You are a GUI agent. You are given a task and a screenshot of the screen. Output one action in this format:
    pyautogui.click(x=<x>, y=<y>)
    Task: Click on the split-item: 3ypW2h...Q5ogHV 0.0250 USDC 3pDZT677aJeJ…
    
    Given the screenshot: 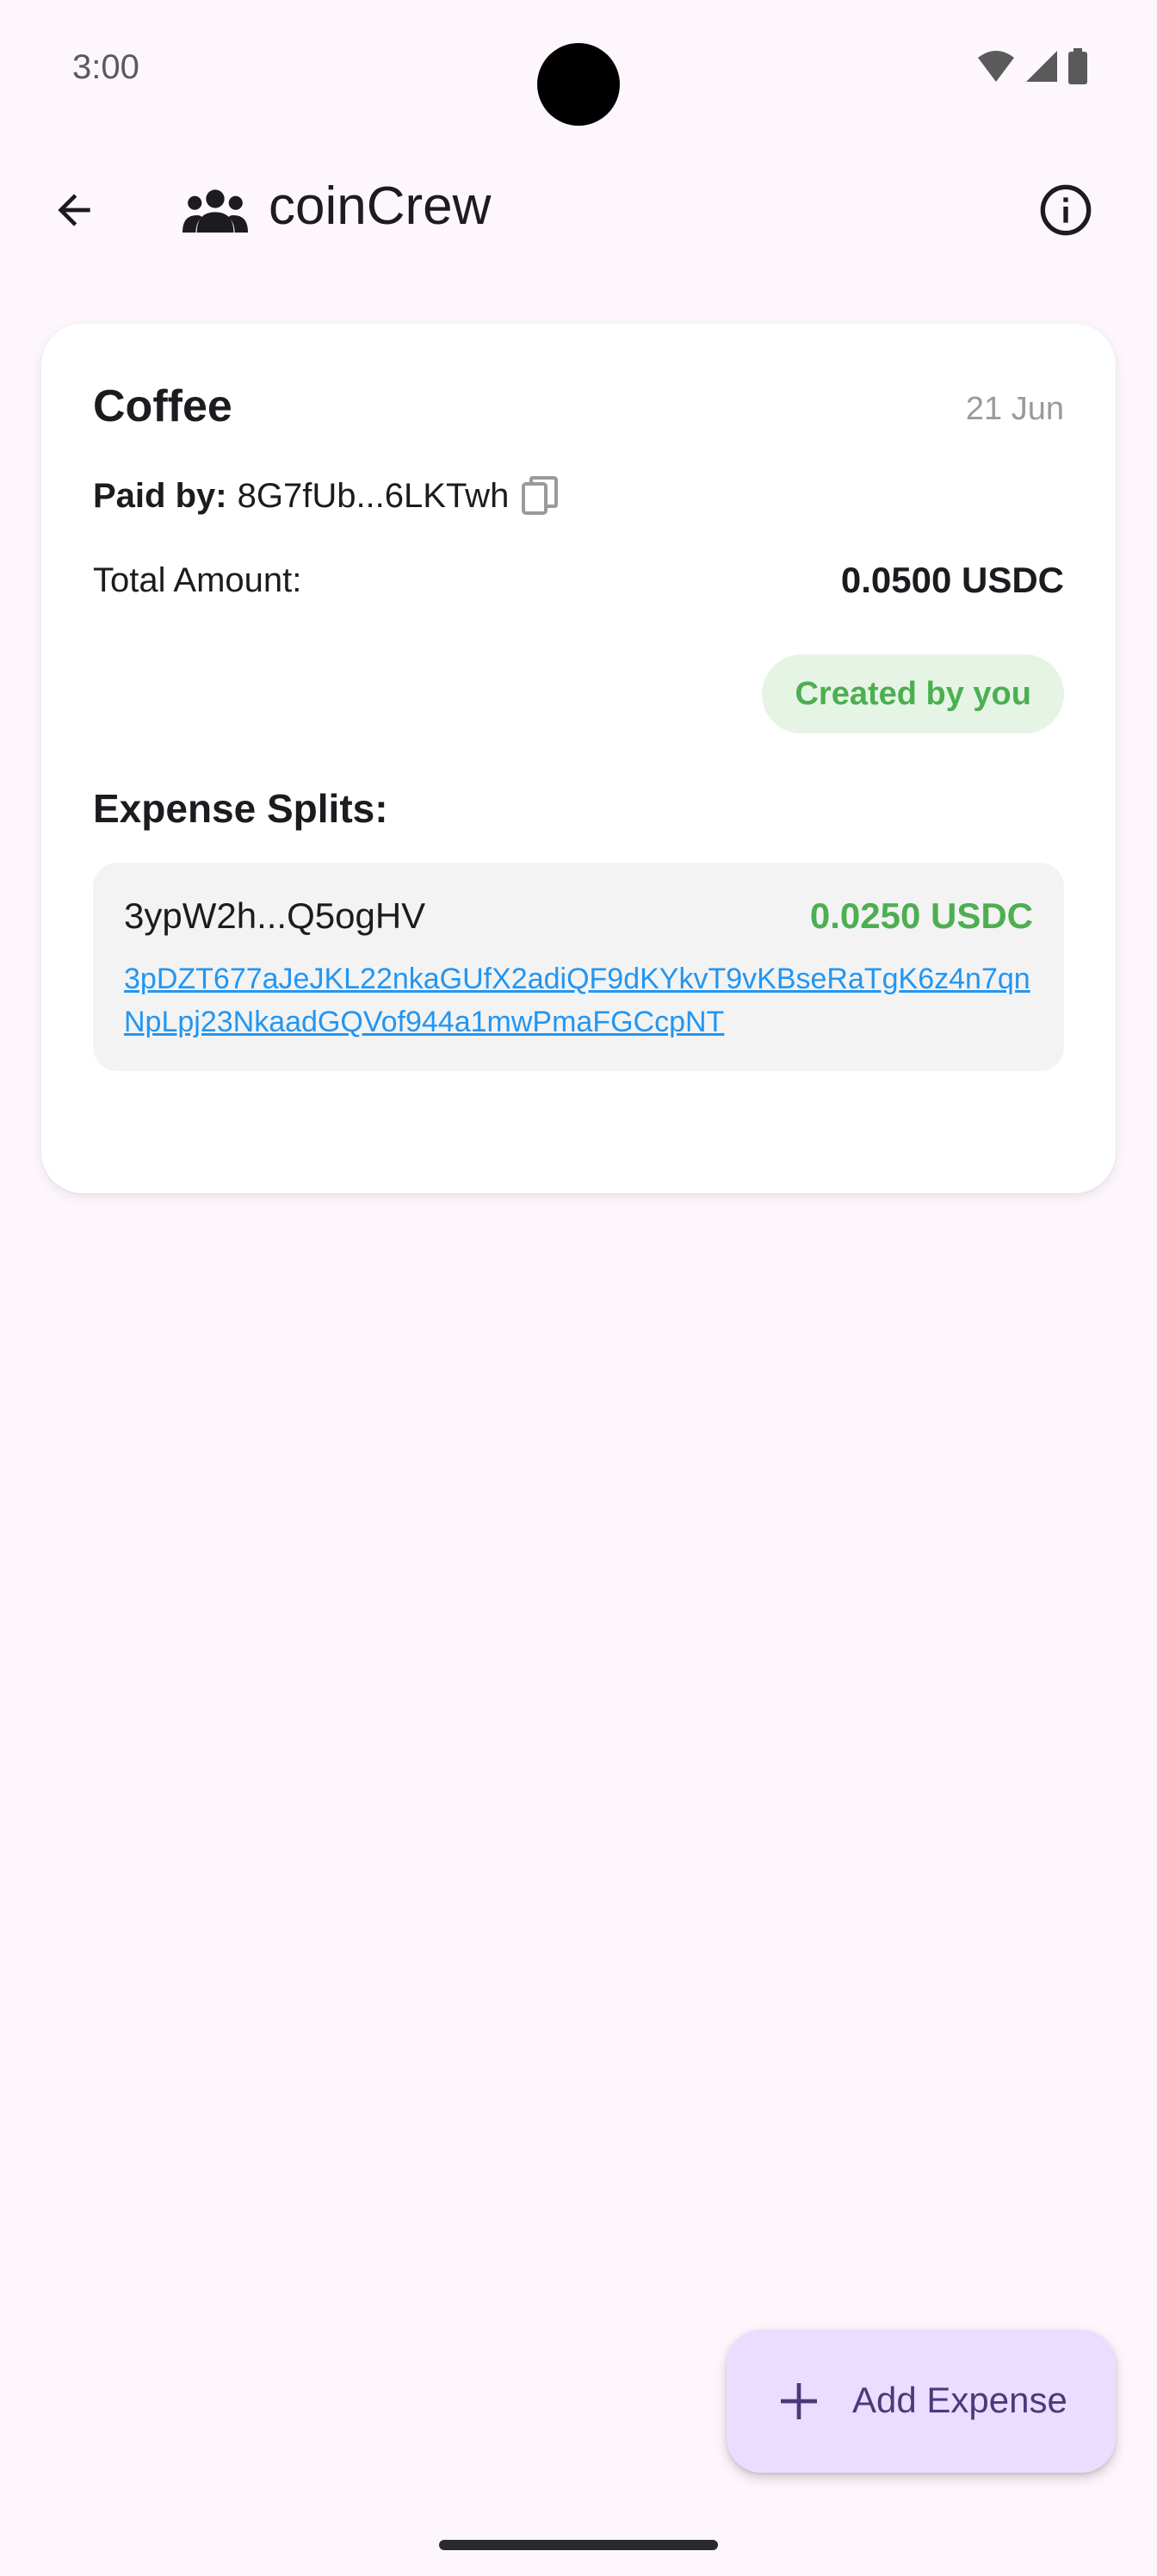 What is the action you would take?
    pyautogui.click(x=579, y=967)
    